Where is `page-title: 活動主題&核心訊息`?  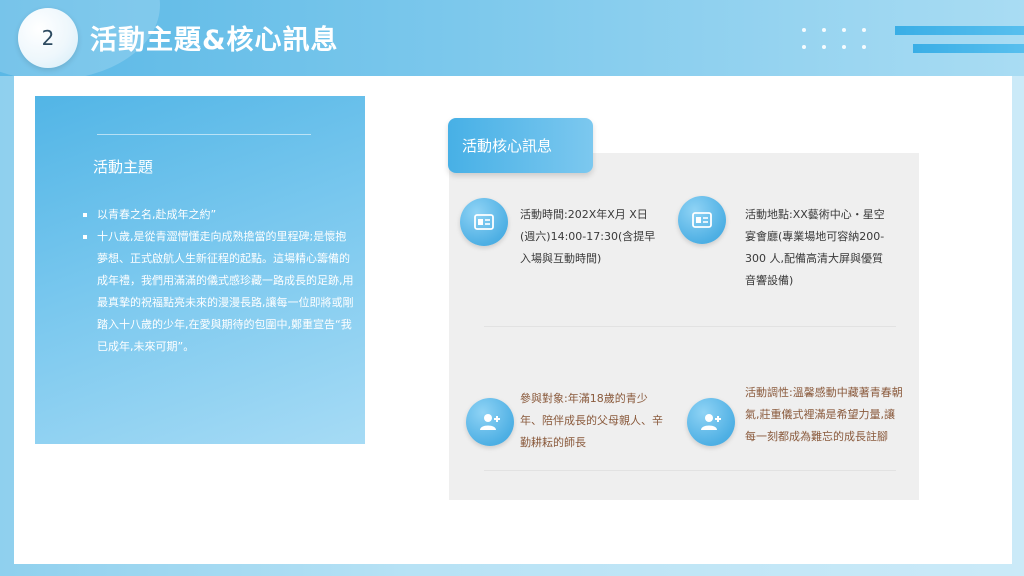 page-title: 活動主題&核心訊息 is located at coordinates (214, 40).